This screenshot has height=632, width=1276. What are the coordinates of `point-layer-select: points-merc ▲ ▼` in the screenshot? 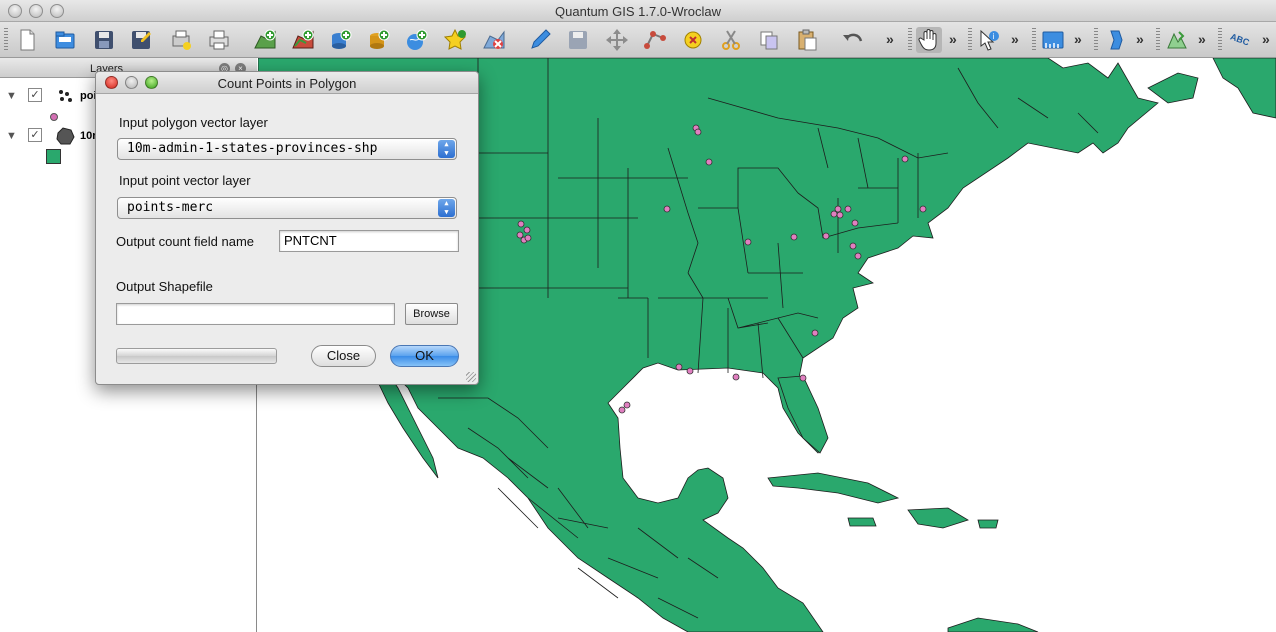 It's located at (287, 208).